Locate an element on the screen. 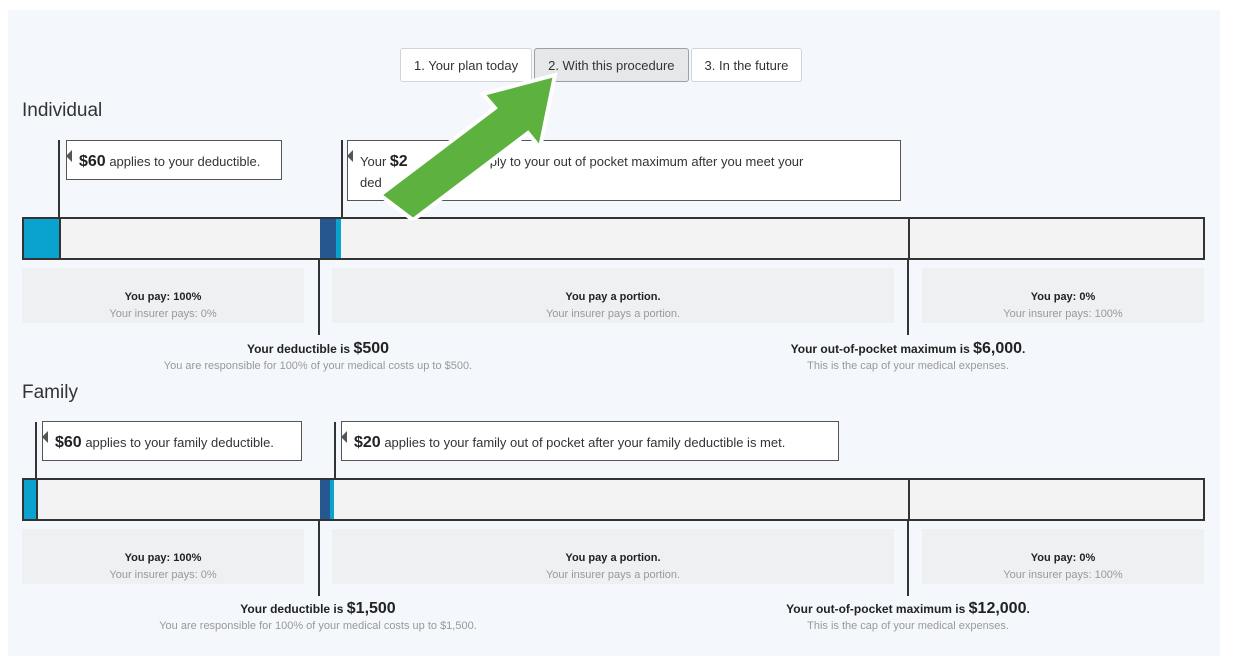 The height and width of the screenshot is (656, 1254). family-deductible-callout: $60 applies to your family deductible. is located at coordinates (172, 441).